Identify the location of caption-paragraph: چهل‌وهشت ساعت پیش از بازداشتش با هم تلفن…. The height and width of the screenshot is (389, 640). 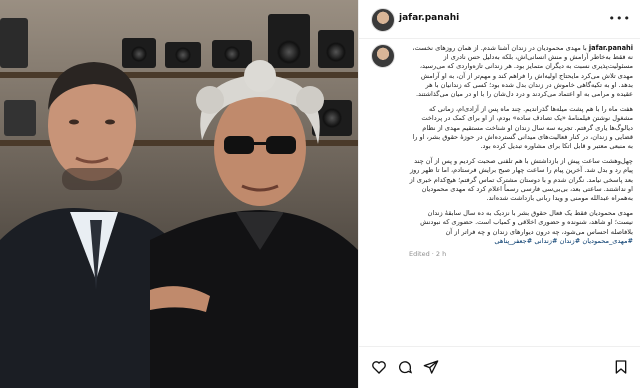
(520, 180).